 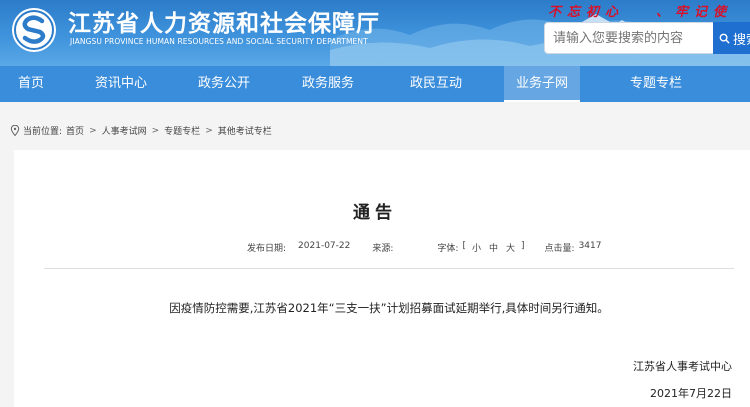 What do you see at coordinates (375, 213) in the screenshot?
I see `article-title: 通告` at bounding box center [375, 213].